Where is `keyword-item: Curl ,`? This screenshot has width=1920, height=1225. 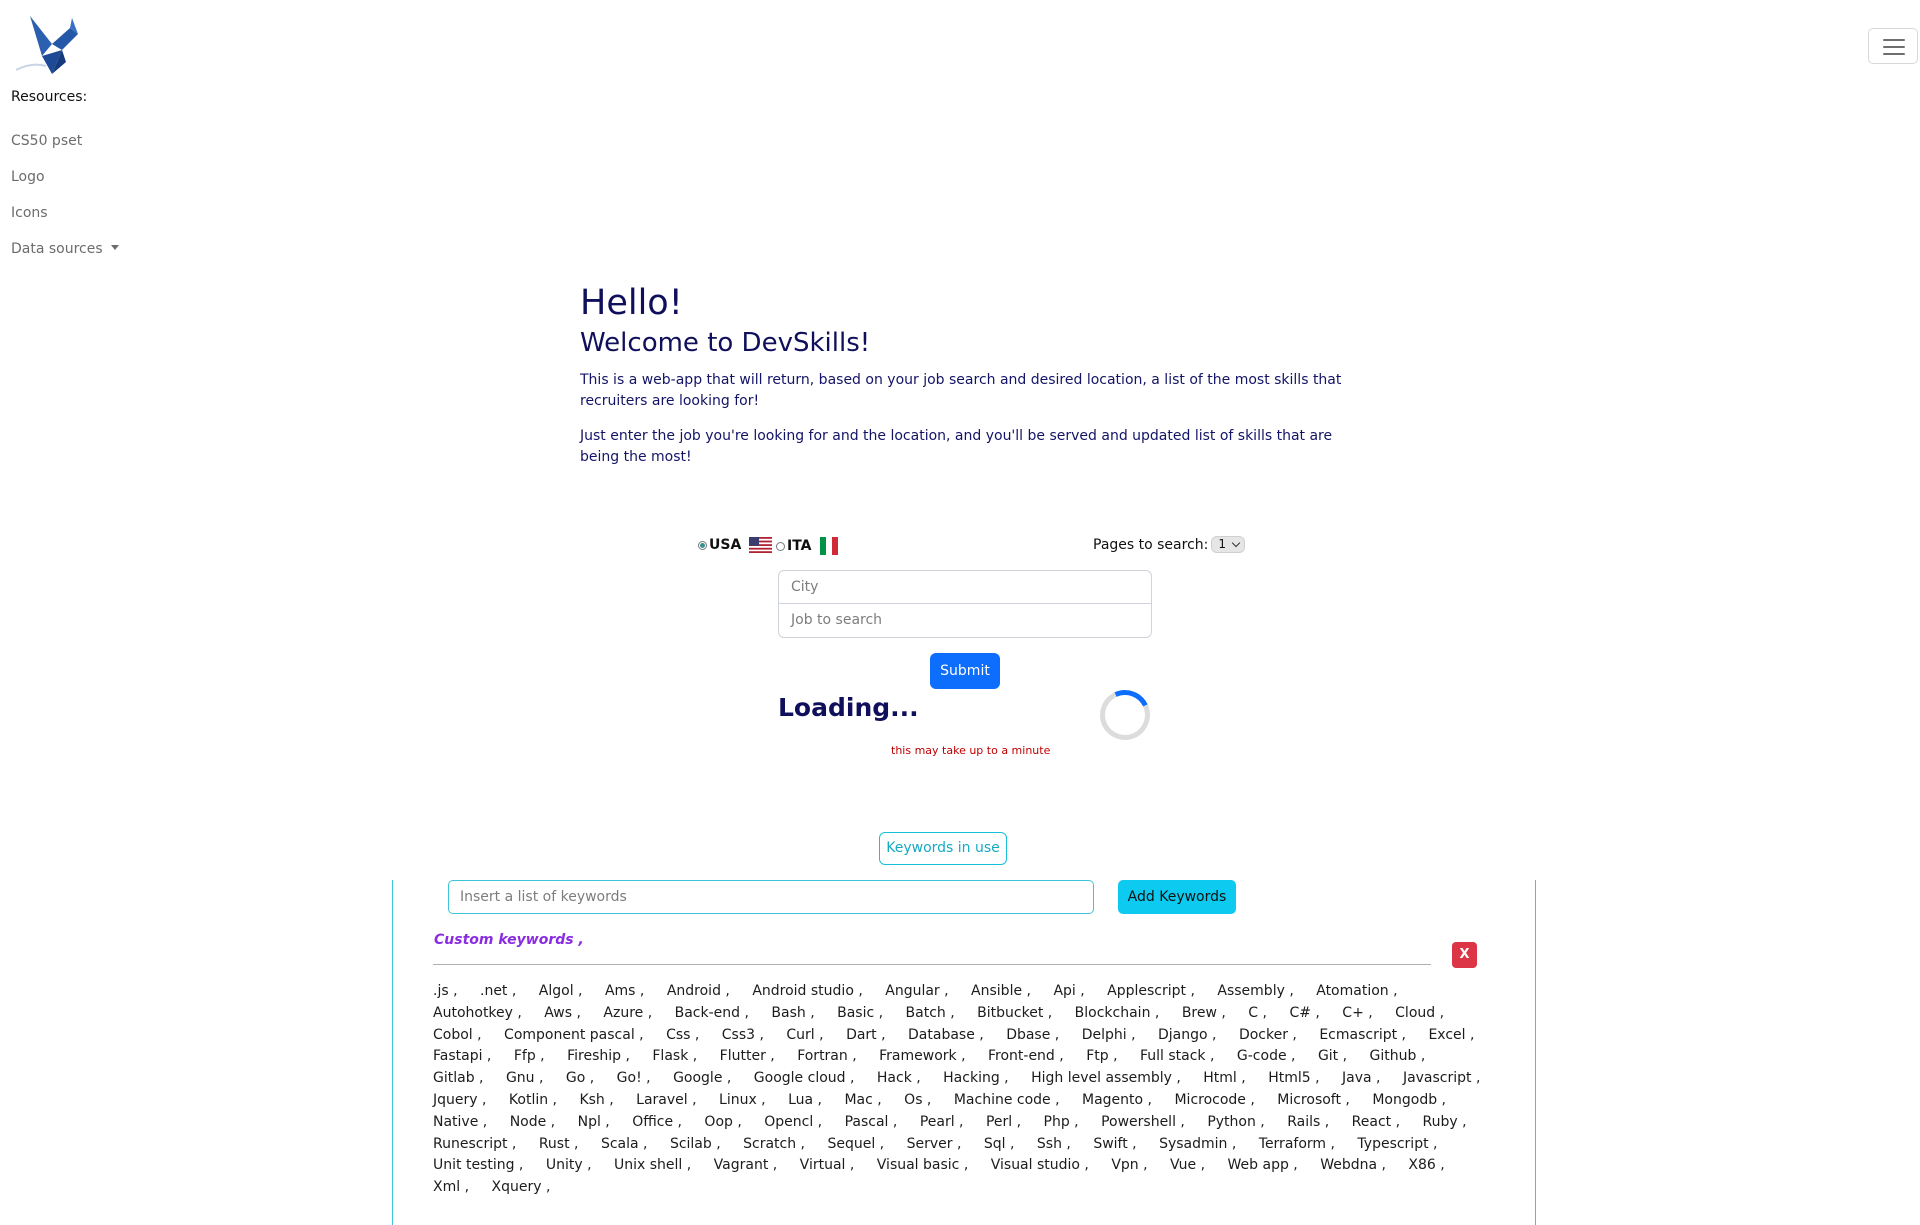
keyword-item: Curl , is located at coordinates (805, 1034).